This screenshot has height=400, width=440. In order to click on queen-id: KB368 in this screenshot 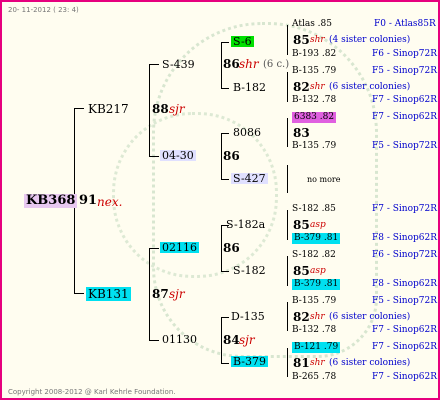, I will do `click(51, 201)`.